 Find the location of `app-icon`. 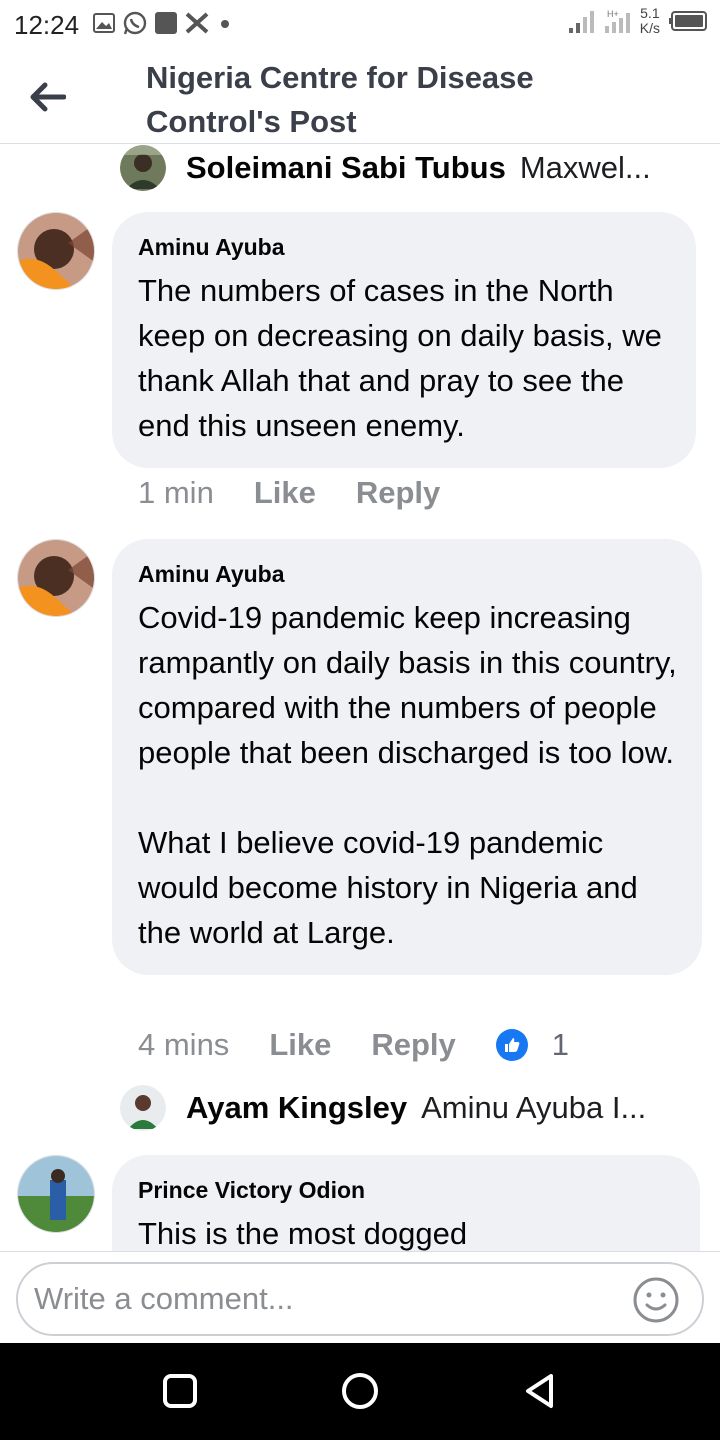

app-icon is located at coordinates (166, 23).